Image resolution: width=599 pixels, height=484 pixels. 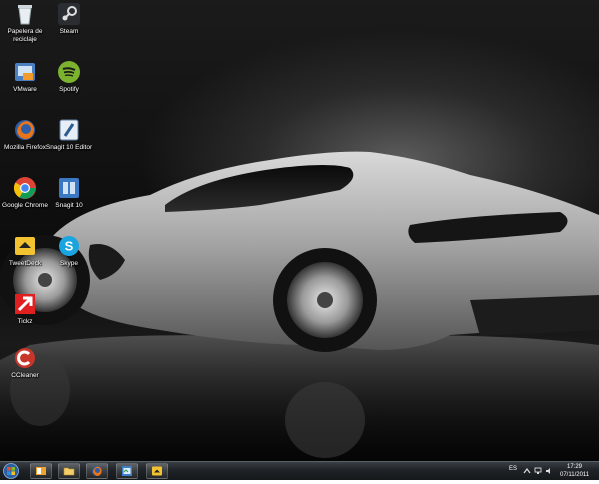 What do you see at coordinates (574, 467) in the screenshot?
I see `clock-time: 17:29` at bounding box center [574, 467].